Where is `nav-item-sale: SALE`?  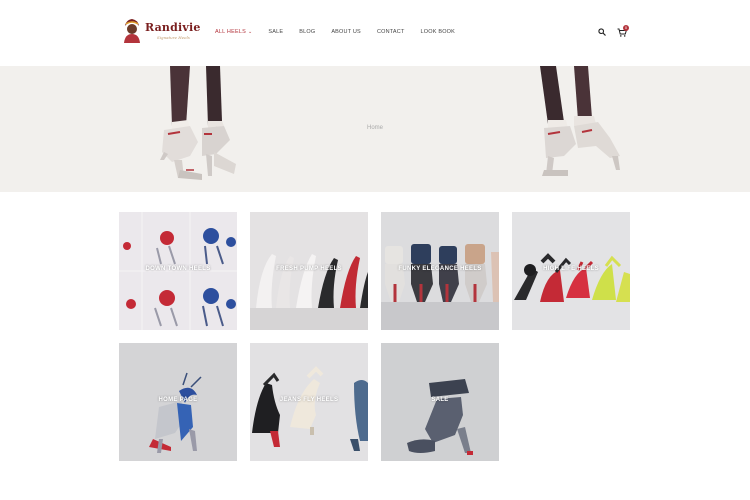 nav-item-sale: SALE is located at coordinates (275, 32).